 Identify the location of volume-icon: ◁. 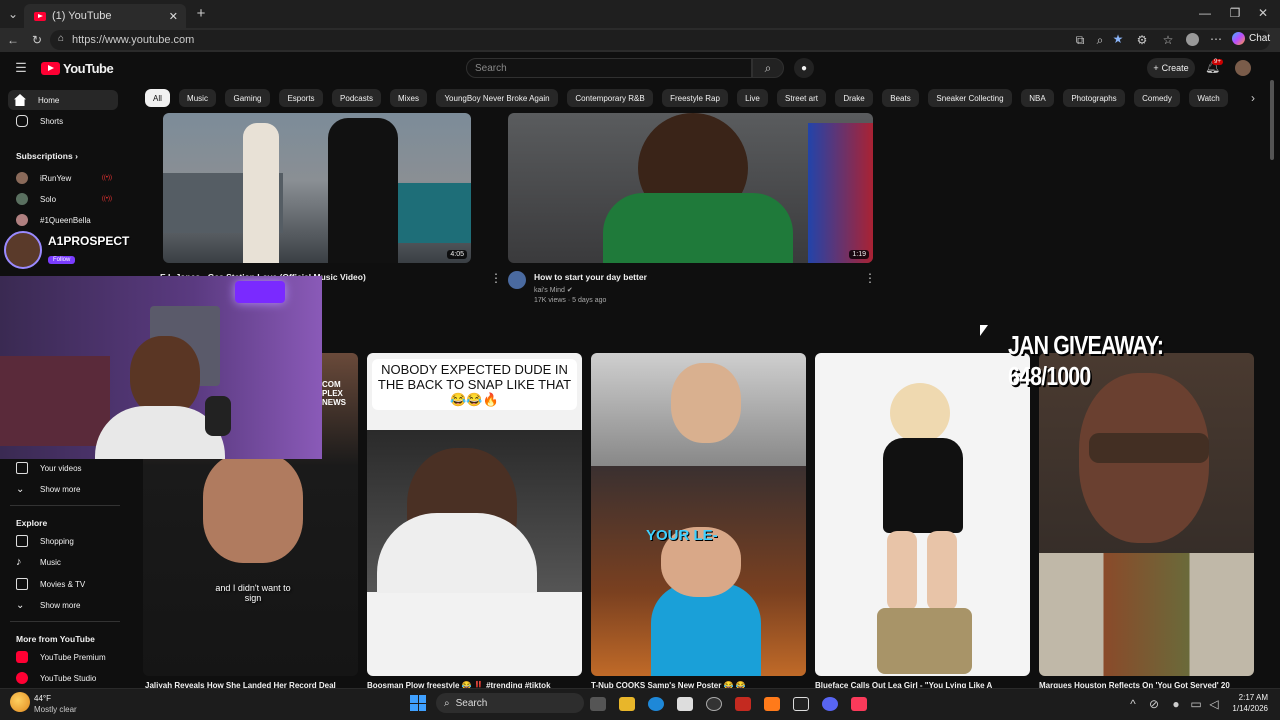
(1214, 704).